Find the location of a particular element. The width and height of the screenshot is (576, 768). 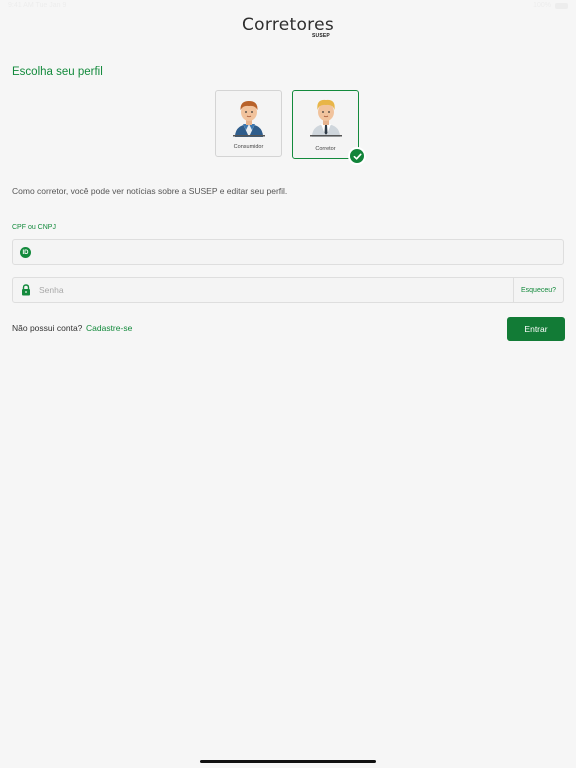

status-time: 9:41 AM Tue Jan 9 is located at coordinates (37, 5).